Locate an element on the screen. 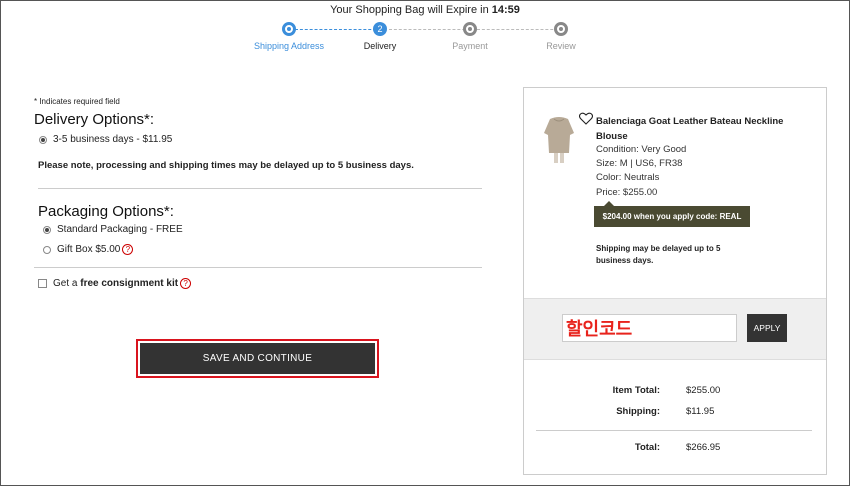 The width and height of the screenshot is (850, 486). item-total-value: $255.00 is located at coordinates (703, 390).